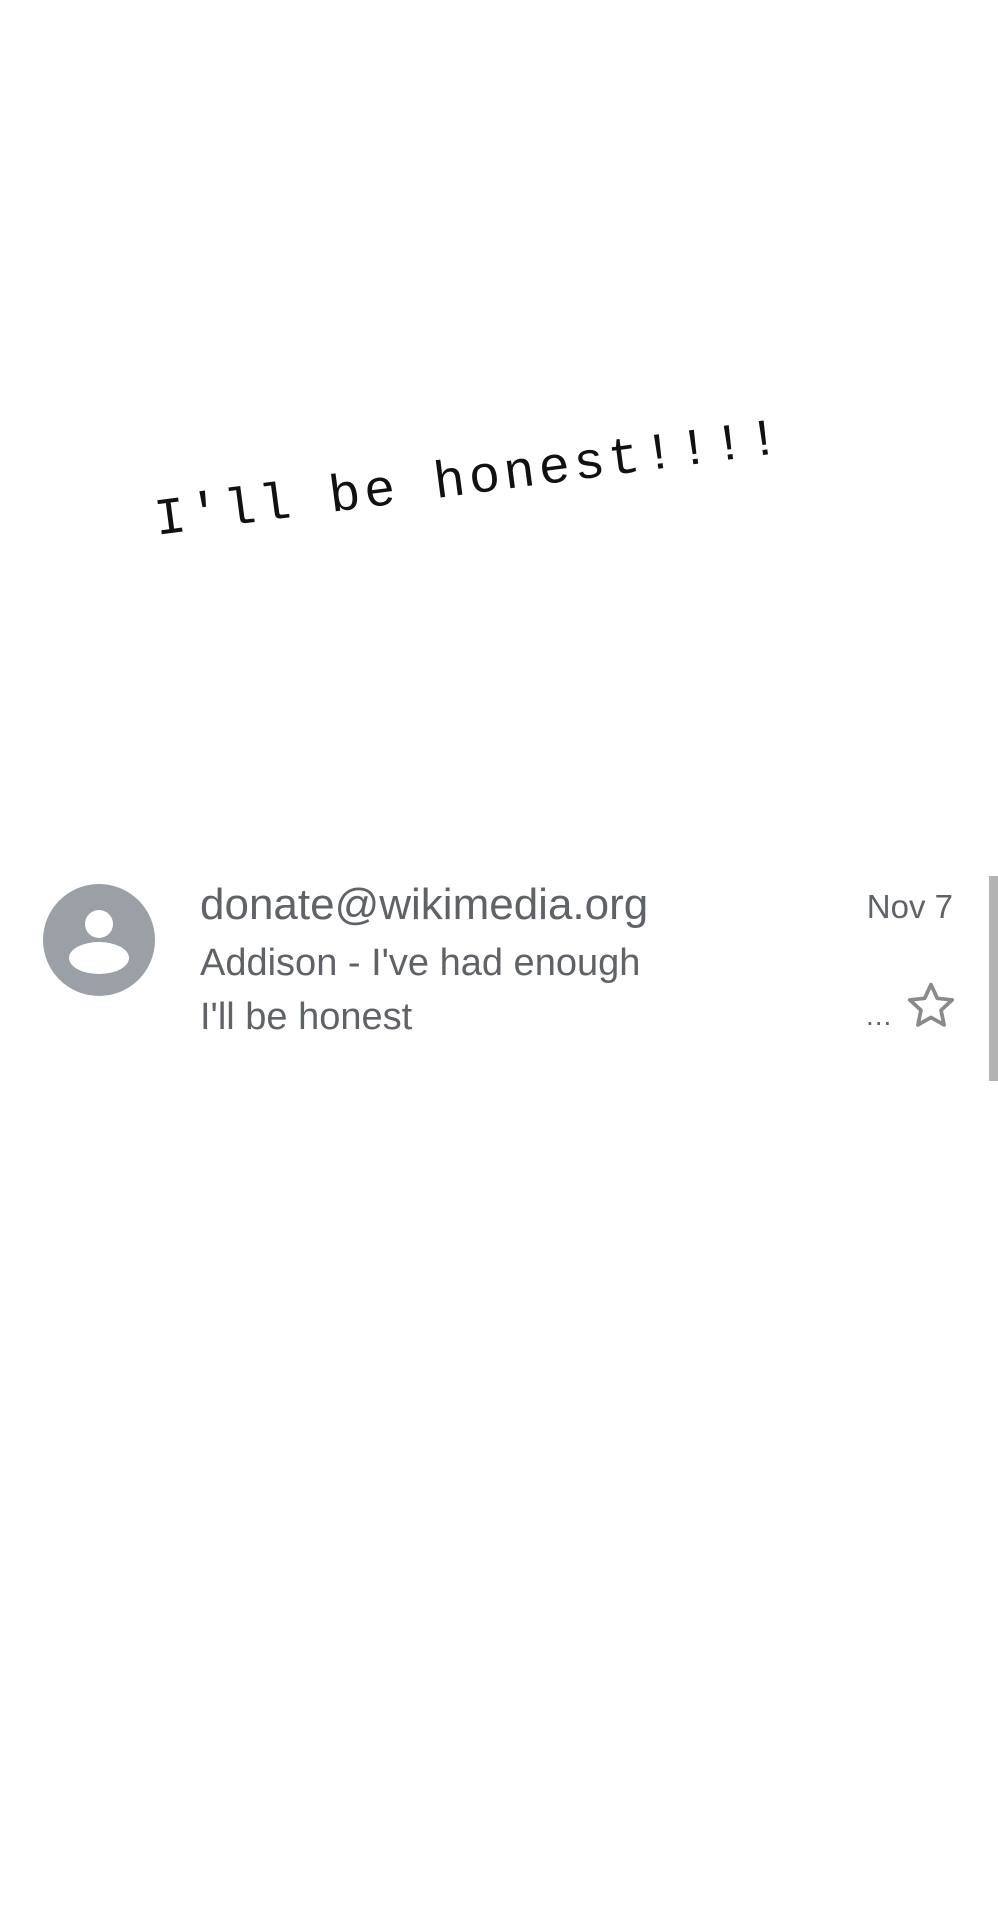  What do you see at coordinates (909, 906) in the screenshot?
I see `email-date: Nov 7` at bounding box center [909, 906].